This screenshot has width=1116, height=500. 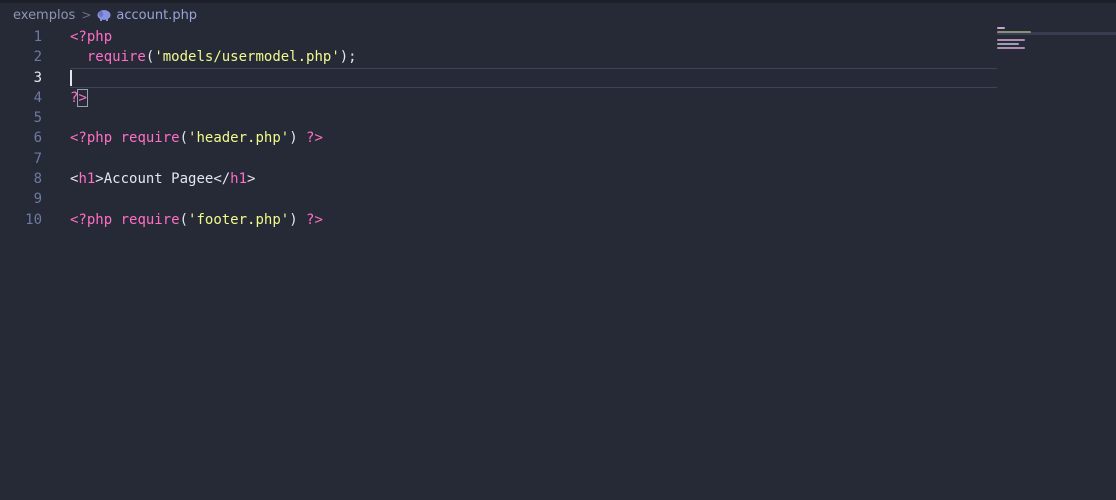 What do you see at coordinates (37, 199) in the screenshot?
I see `line-number: 9` at bounding box center [37, 199].